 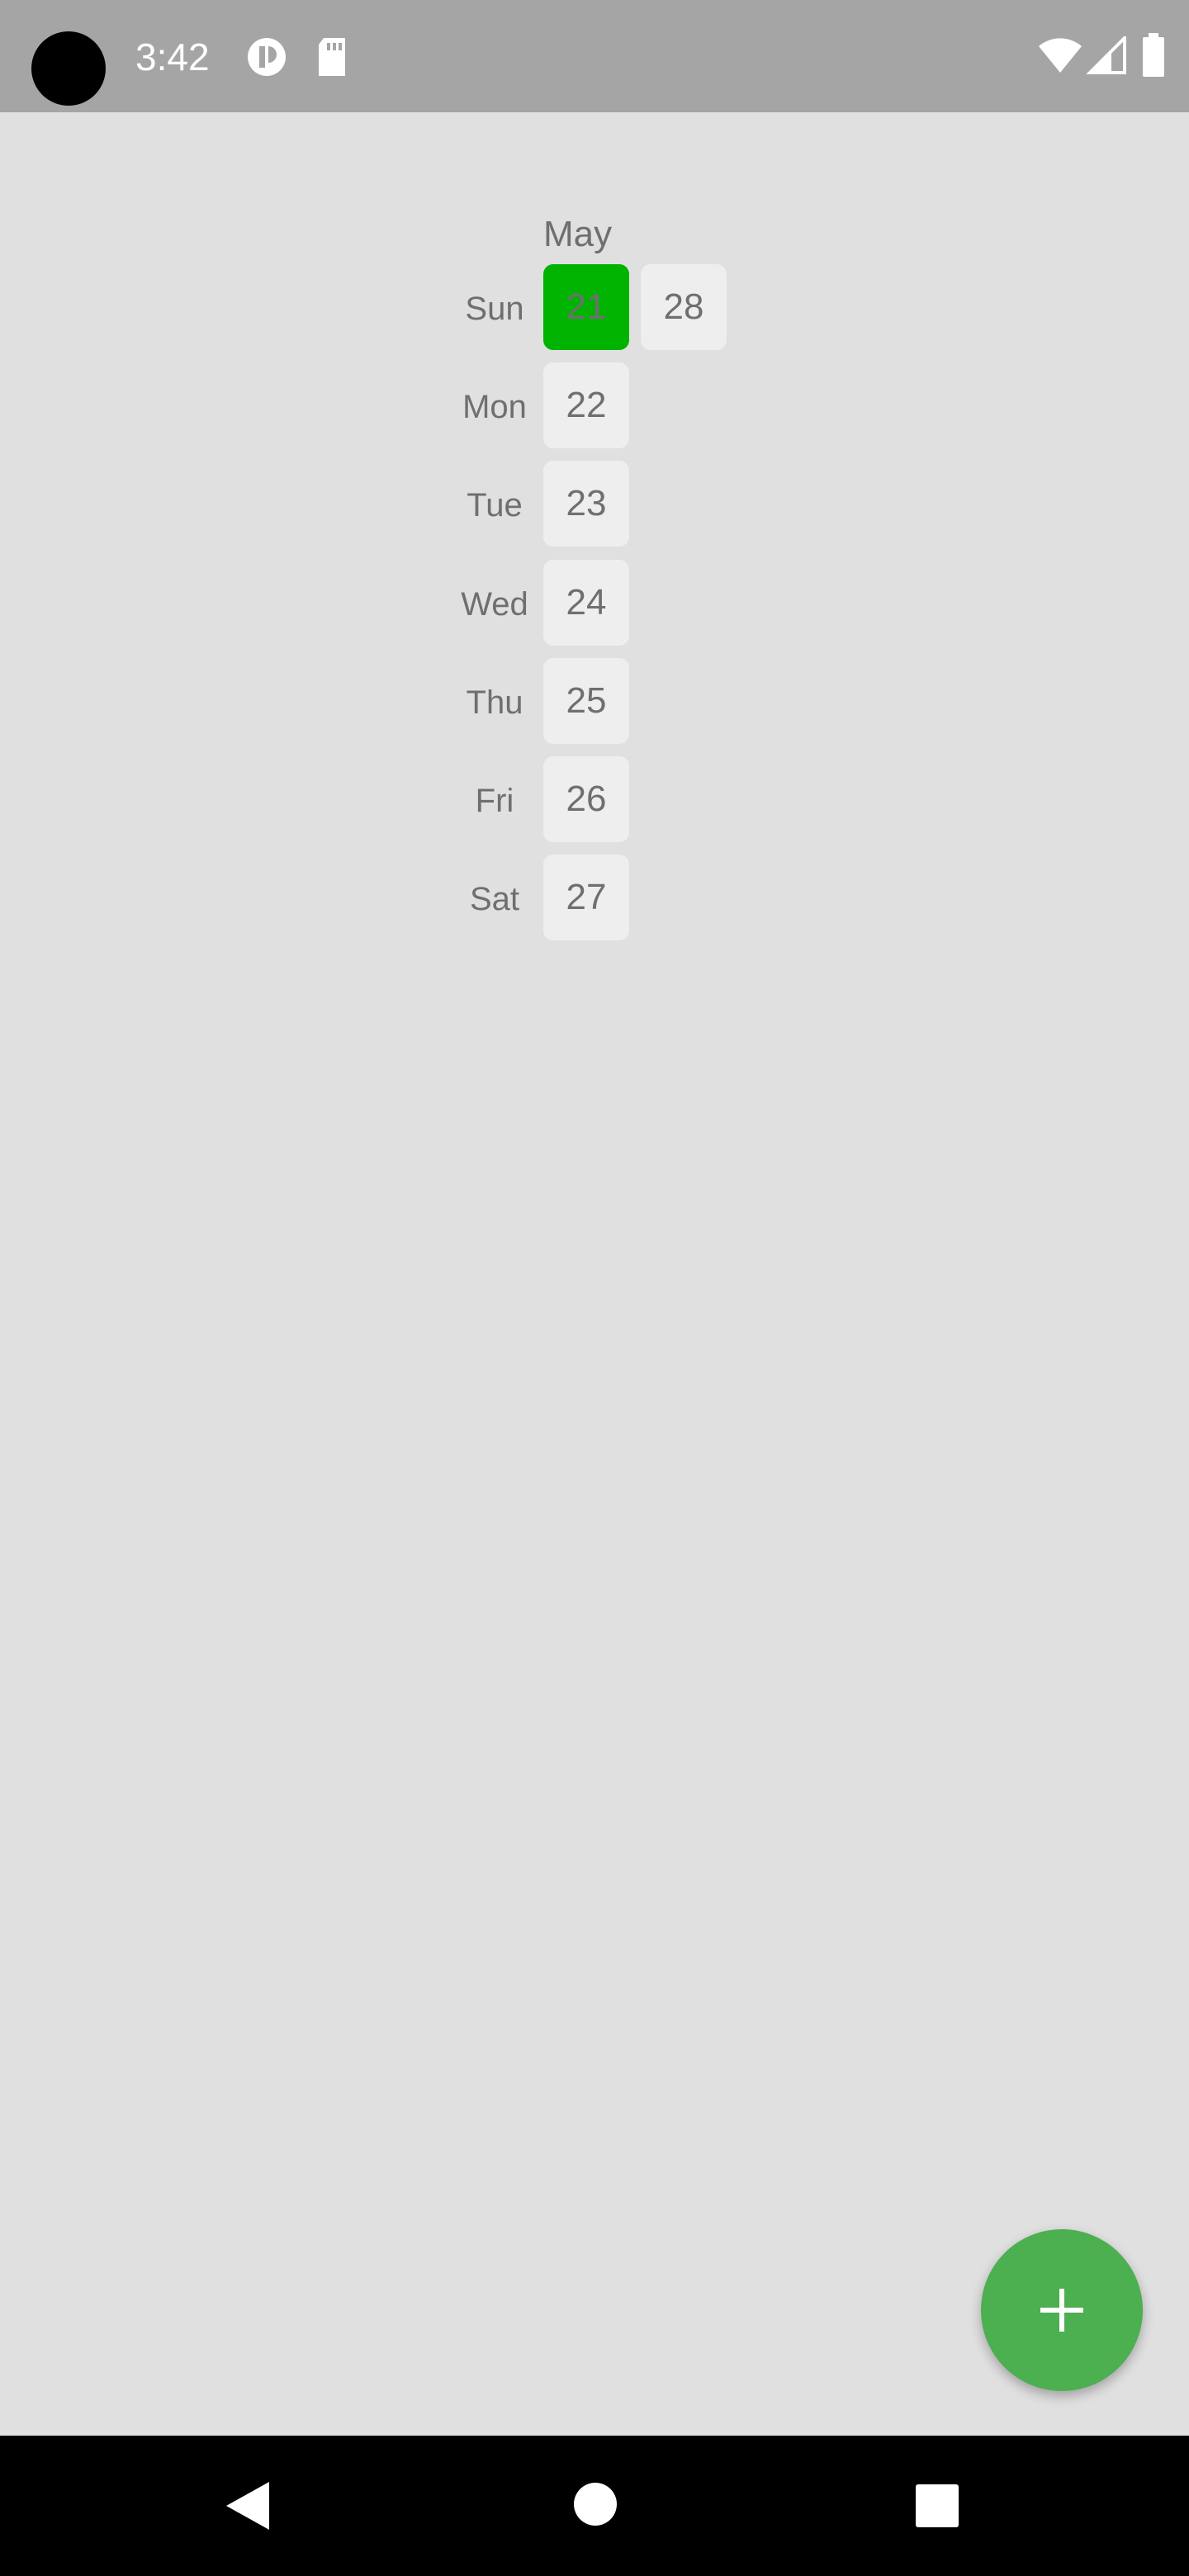 I want to click on add-button, so click(x=1062, y=2310).